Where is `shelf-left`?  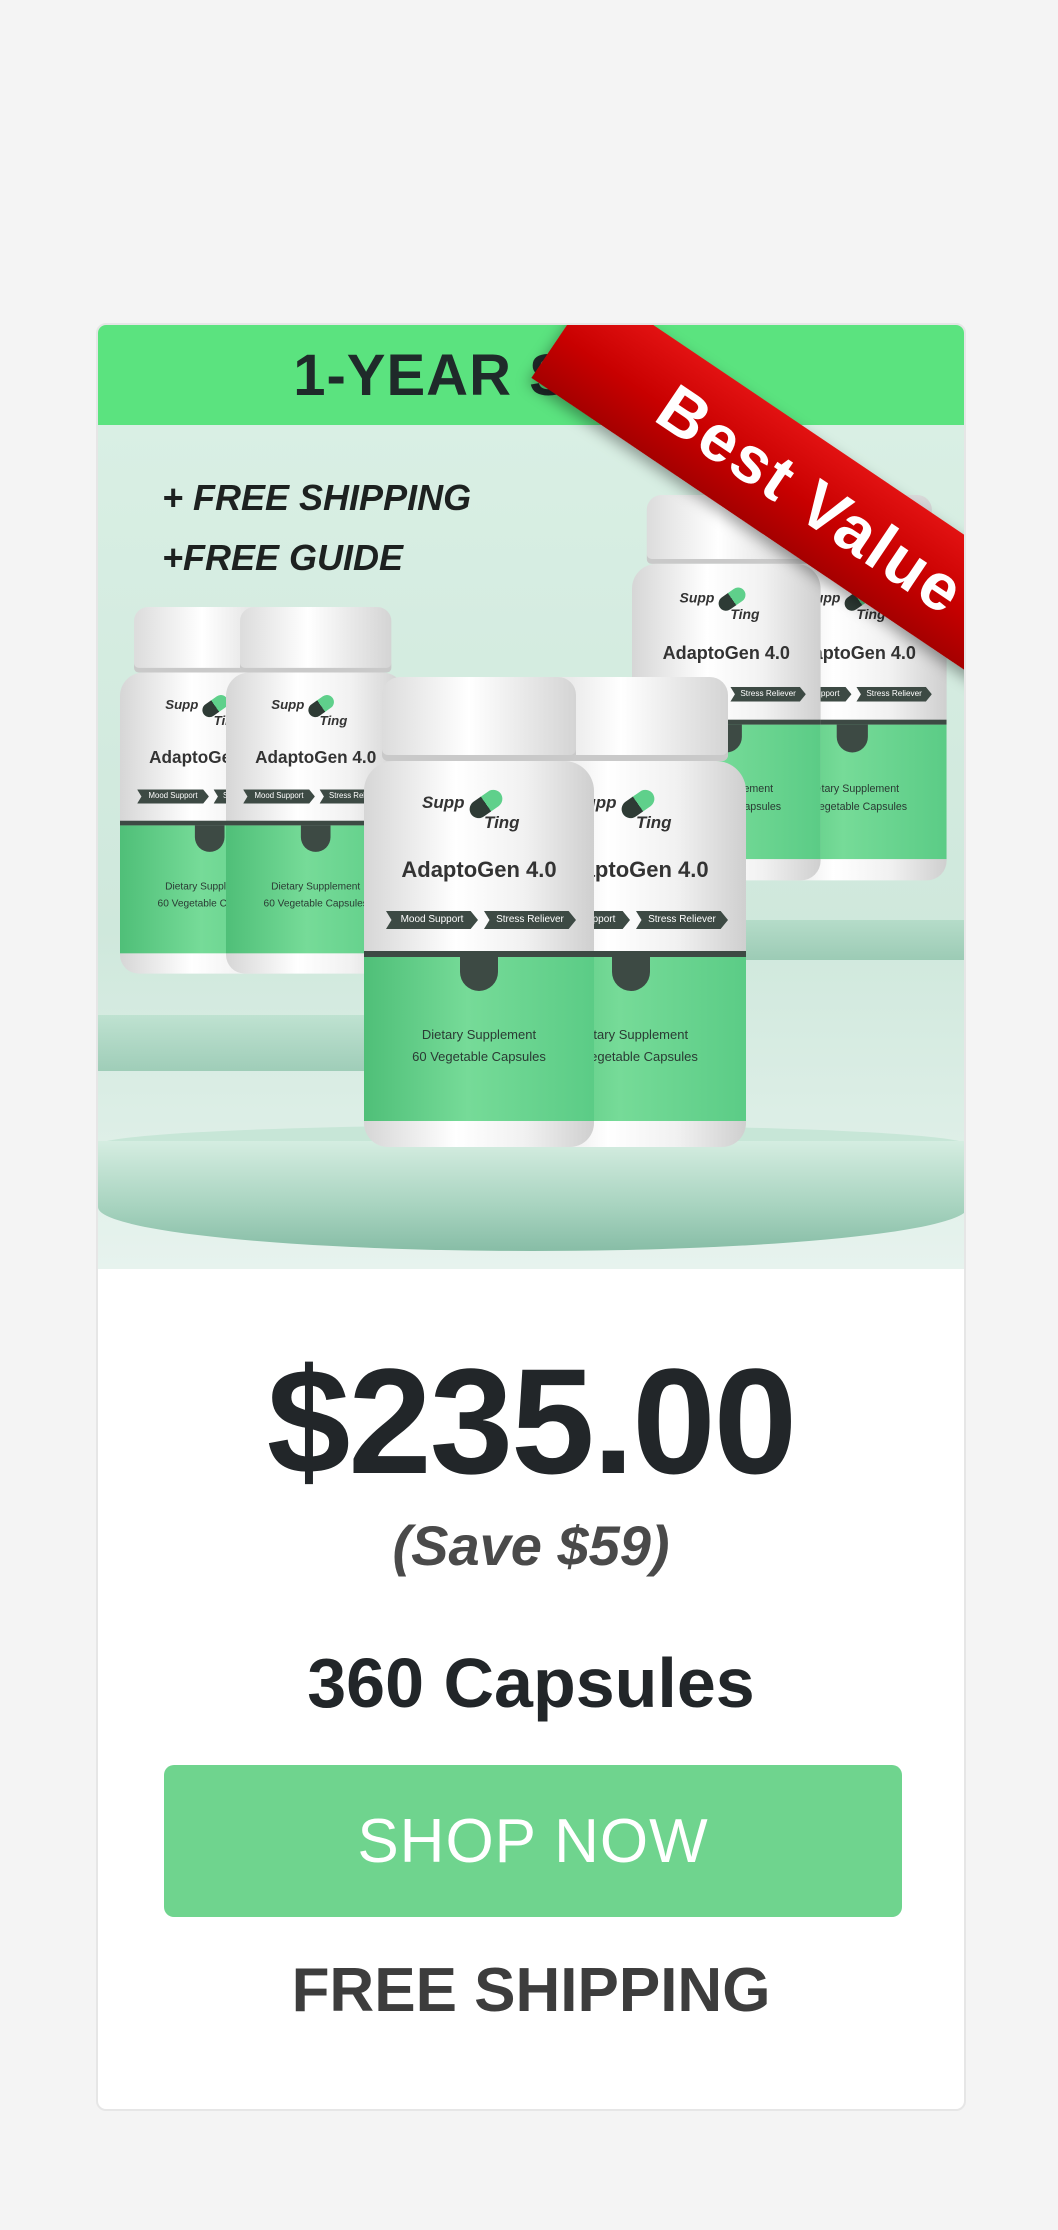
shelf-left is located at coordinates (248, 1043).